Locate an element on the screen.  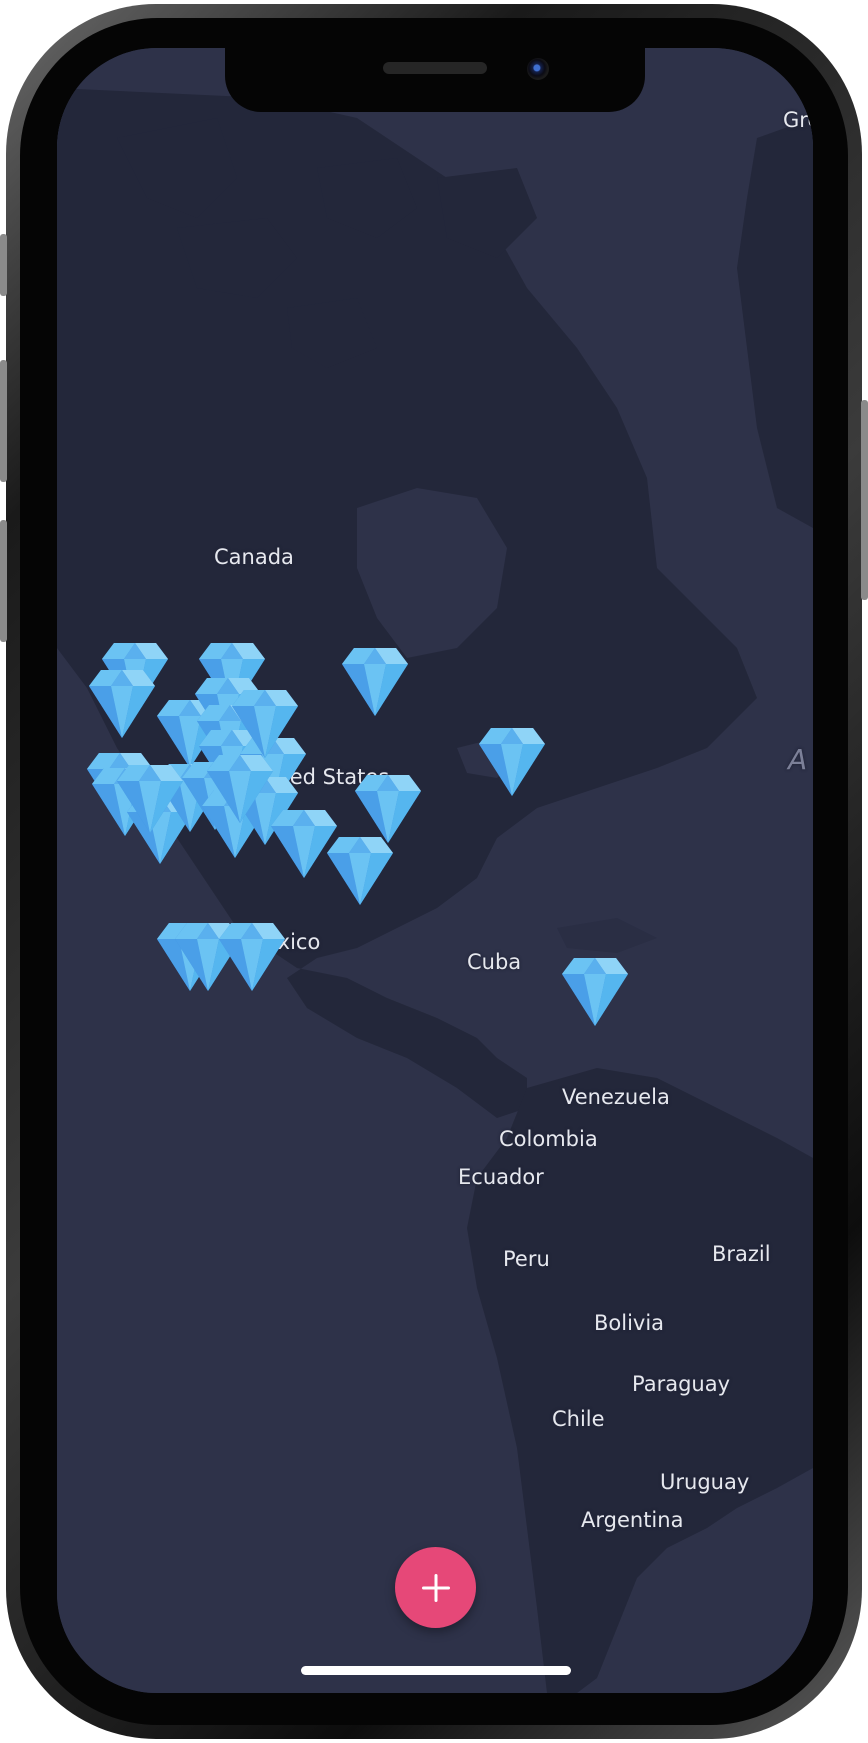
volume-down-button is located at coordinates (3, 581).